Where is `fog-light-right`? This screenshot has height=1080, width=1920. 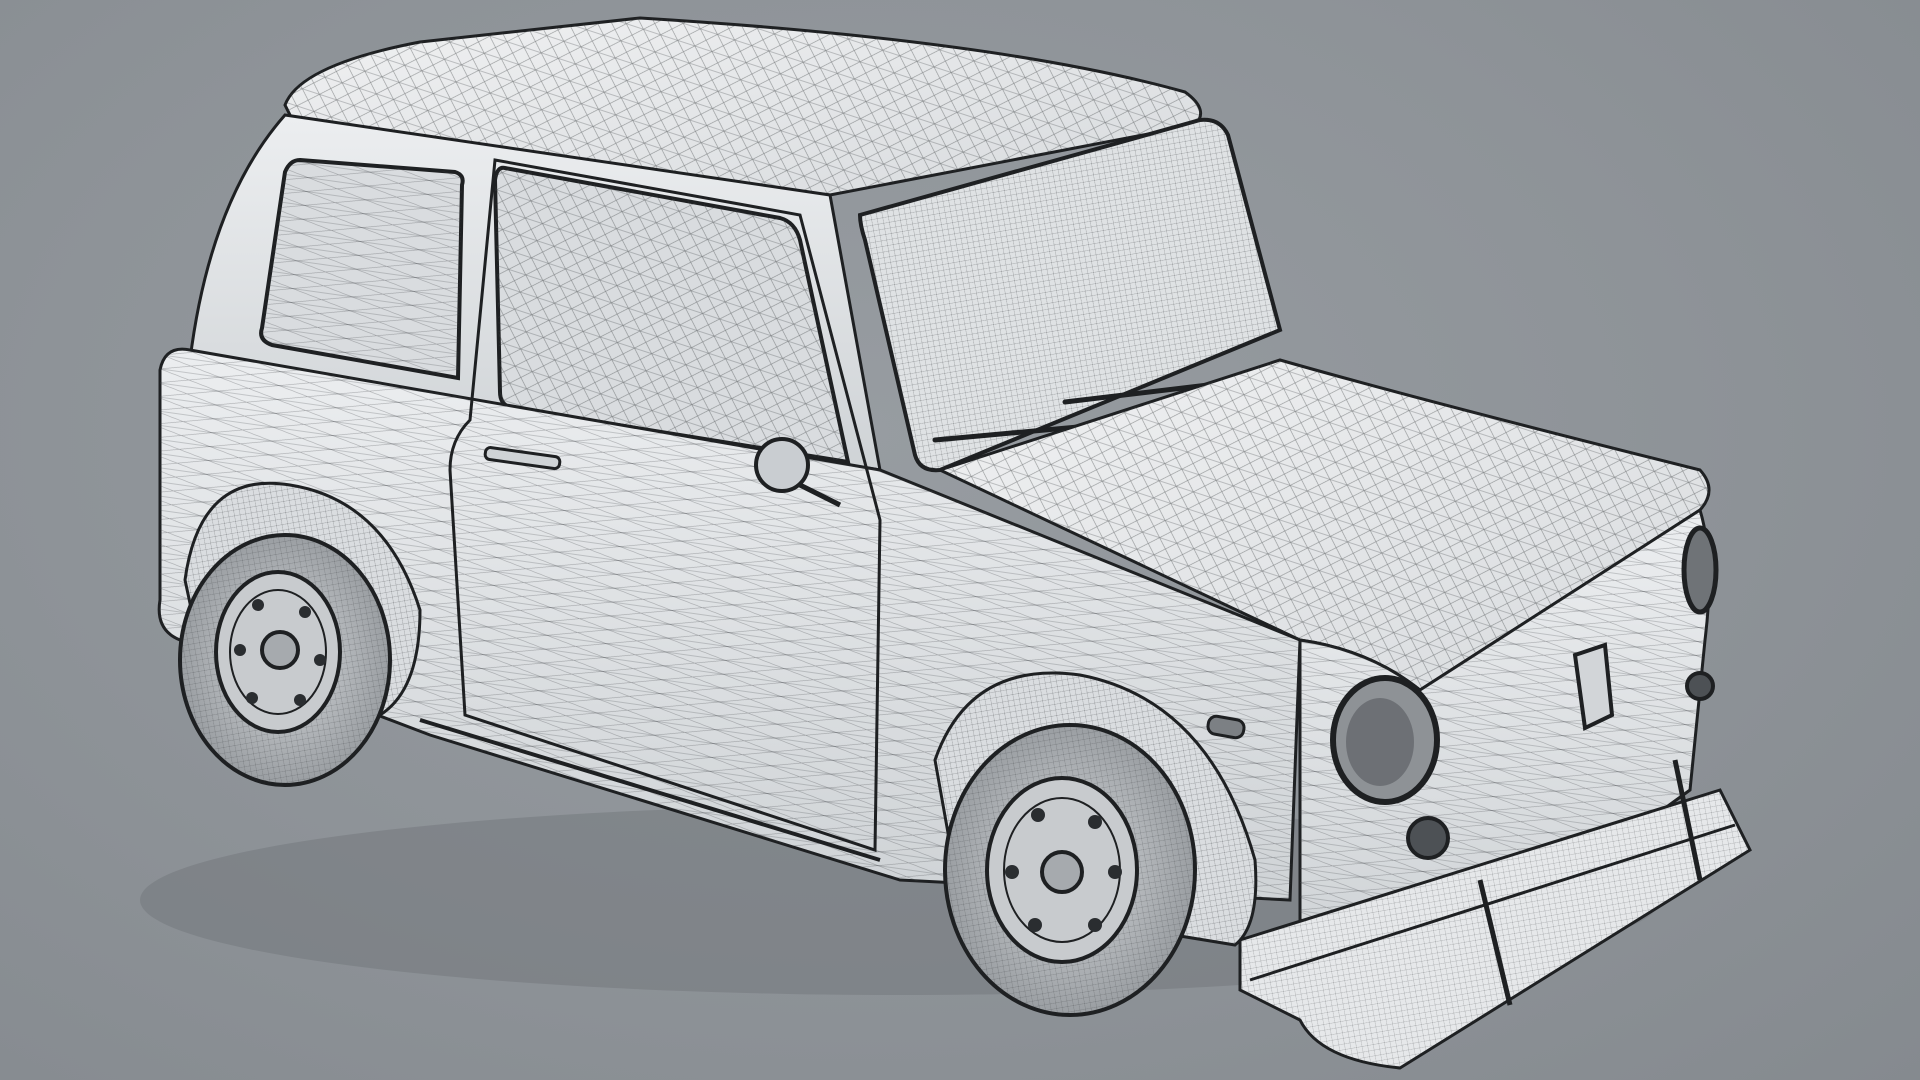
fog-light-right is located at coordinates (1700, 686).